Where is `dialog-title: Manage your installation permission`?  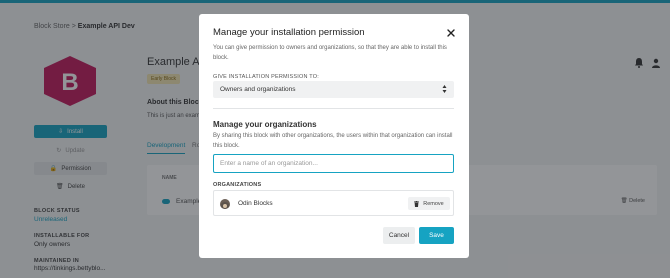 dialog-title: Manage your installation permission is located at coordinates (289, 32).